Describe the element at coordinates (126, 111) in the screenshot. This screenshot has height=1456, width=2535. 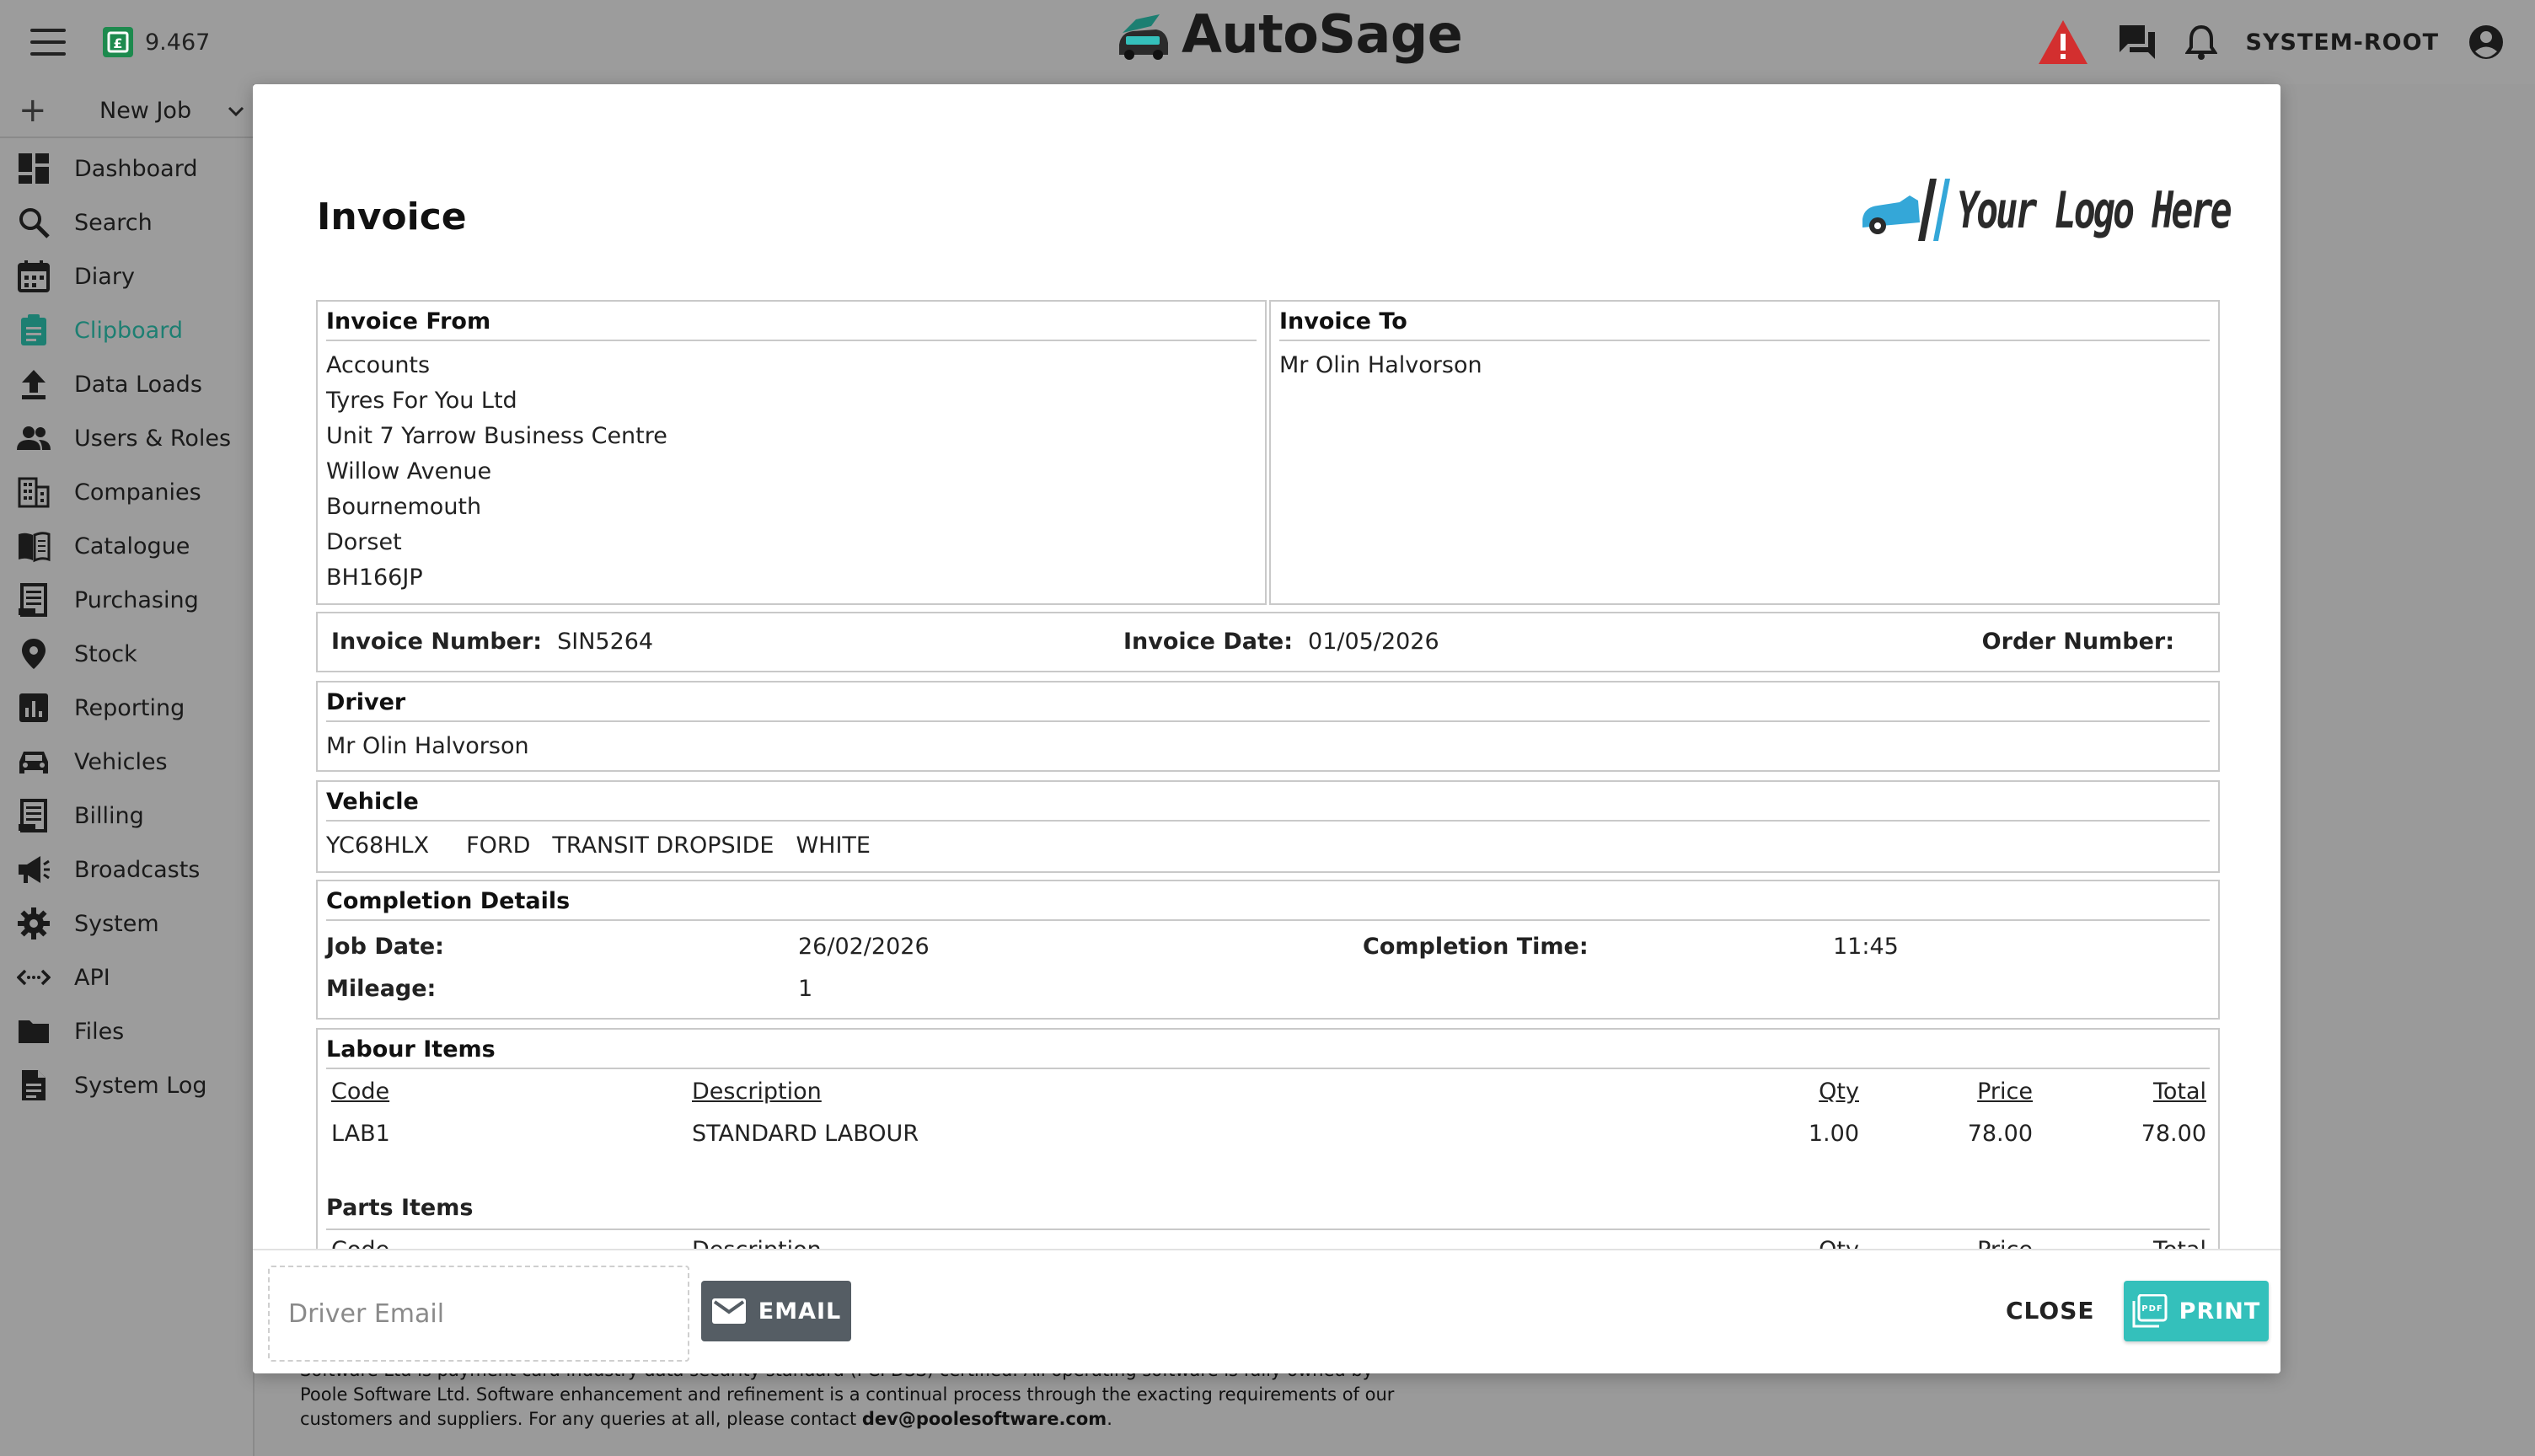
I see `new-job-button: + New Job` at that location.